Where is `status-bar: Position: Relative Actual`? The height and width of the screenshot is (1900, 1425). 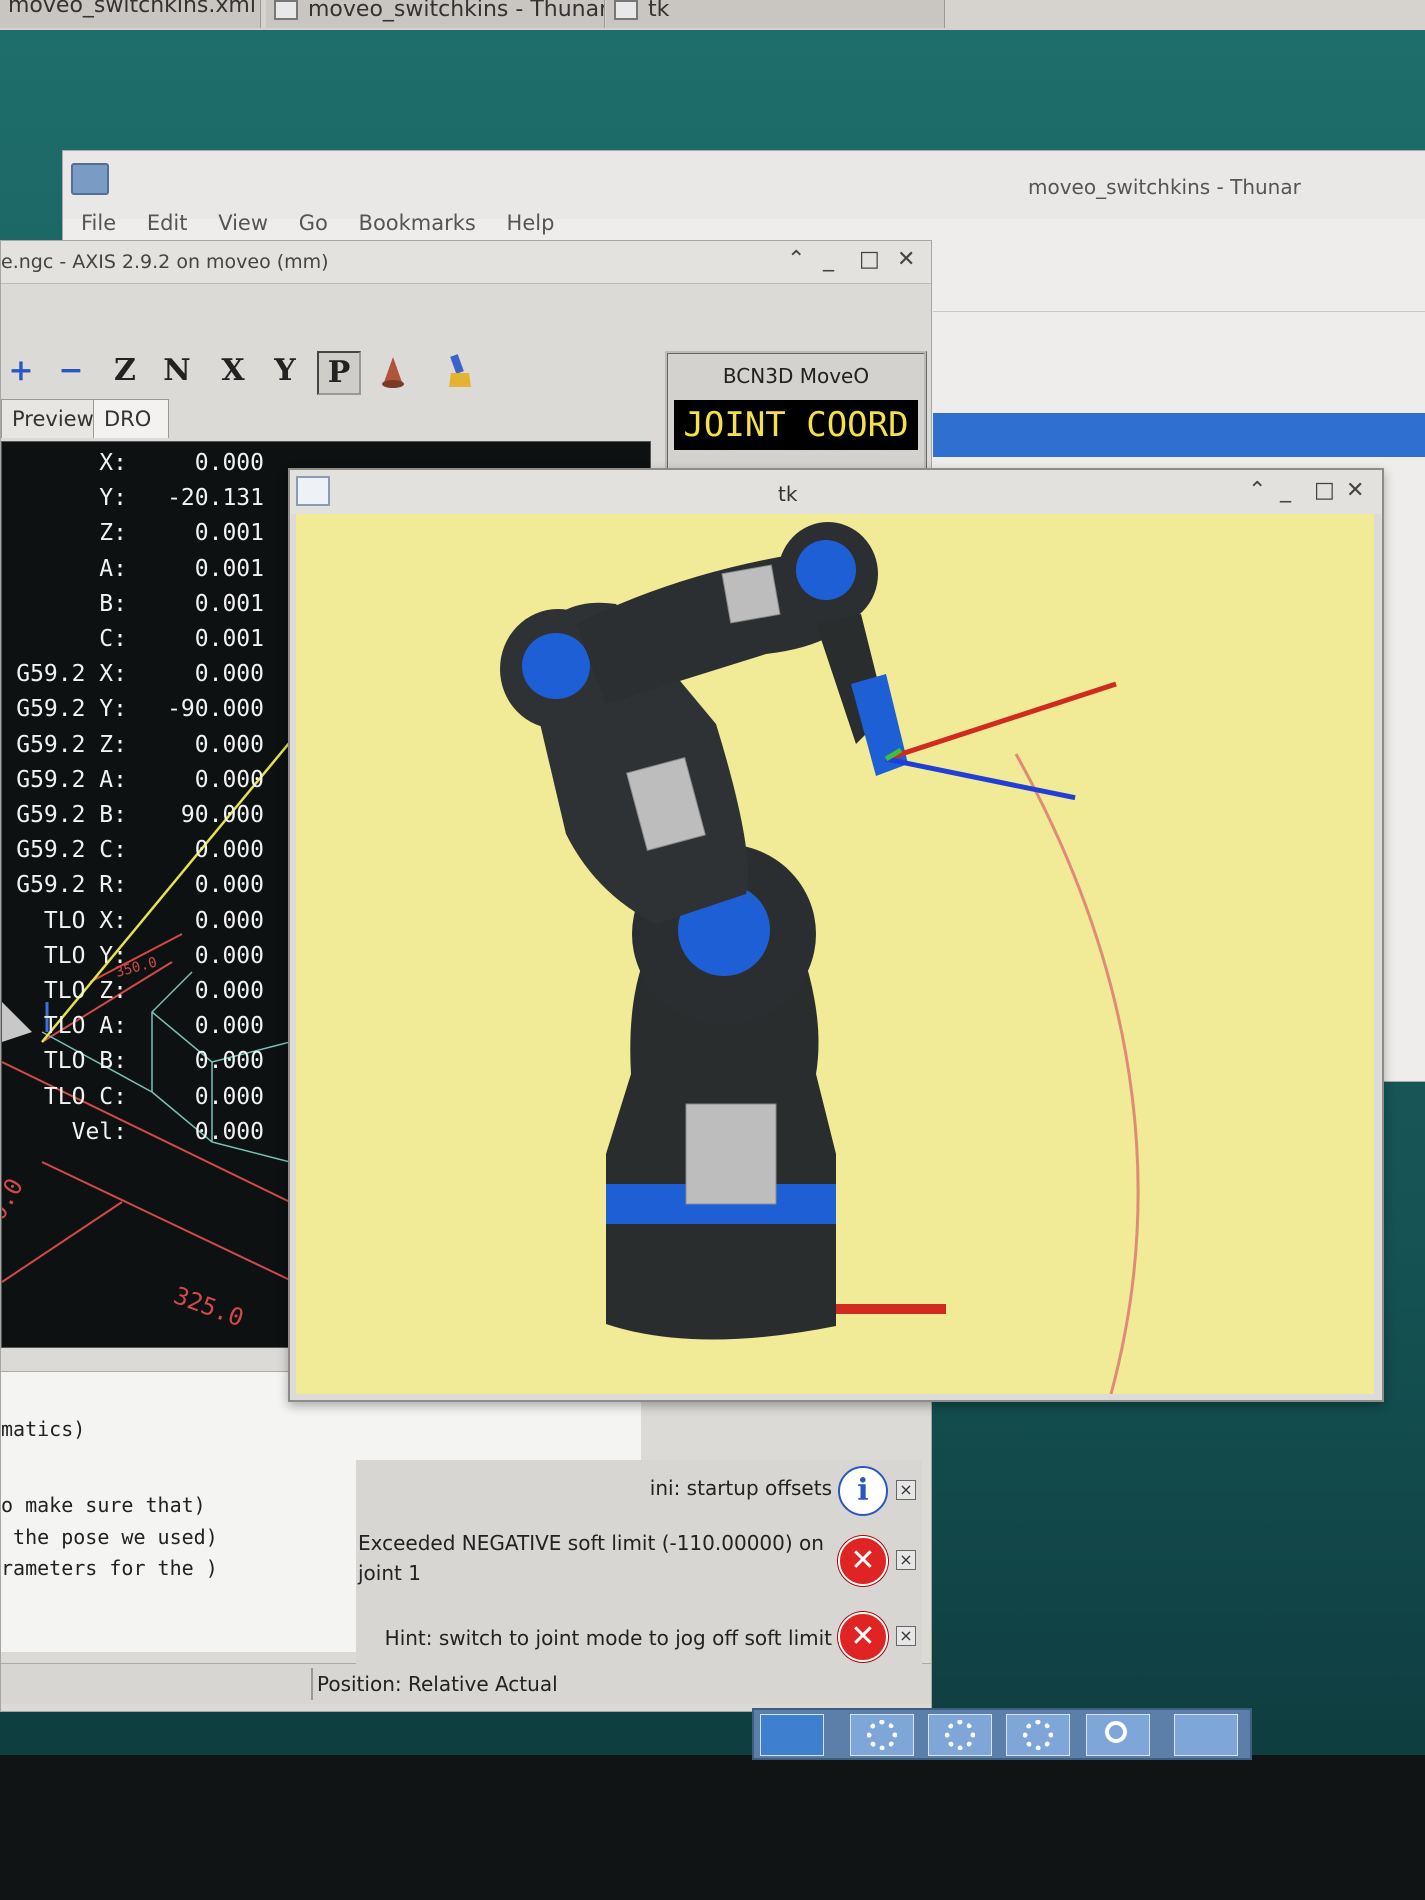 status-bar: Position: Relative Actual is located at coordinates (466, 1683).